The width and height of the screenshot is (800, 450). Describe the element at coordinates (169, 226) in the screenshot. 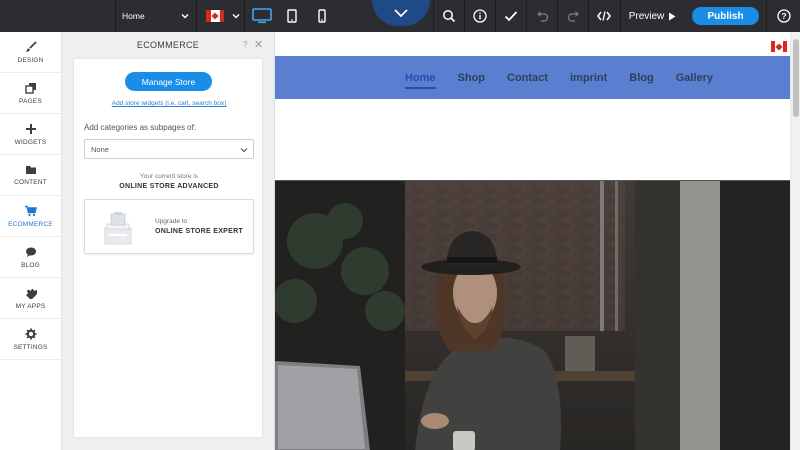

I see `upgrade-store-card: Upgrade to ONLINE STORE EXPERT` at that location.